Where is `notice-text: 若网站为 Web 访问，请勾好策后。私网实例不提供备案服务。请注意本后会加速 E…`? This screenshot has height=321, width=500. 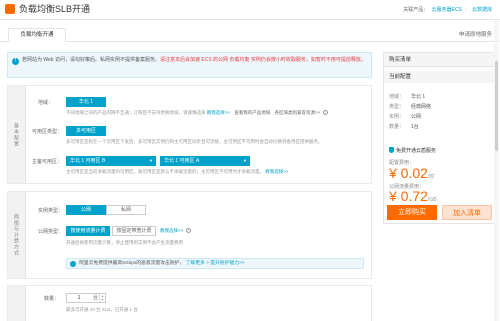
notice-text: 若网站为 Web 访问，请勾好策后。私网实例不提供备案服务。请注意本后会加速 E… is located at coordinates (194, 60).